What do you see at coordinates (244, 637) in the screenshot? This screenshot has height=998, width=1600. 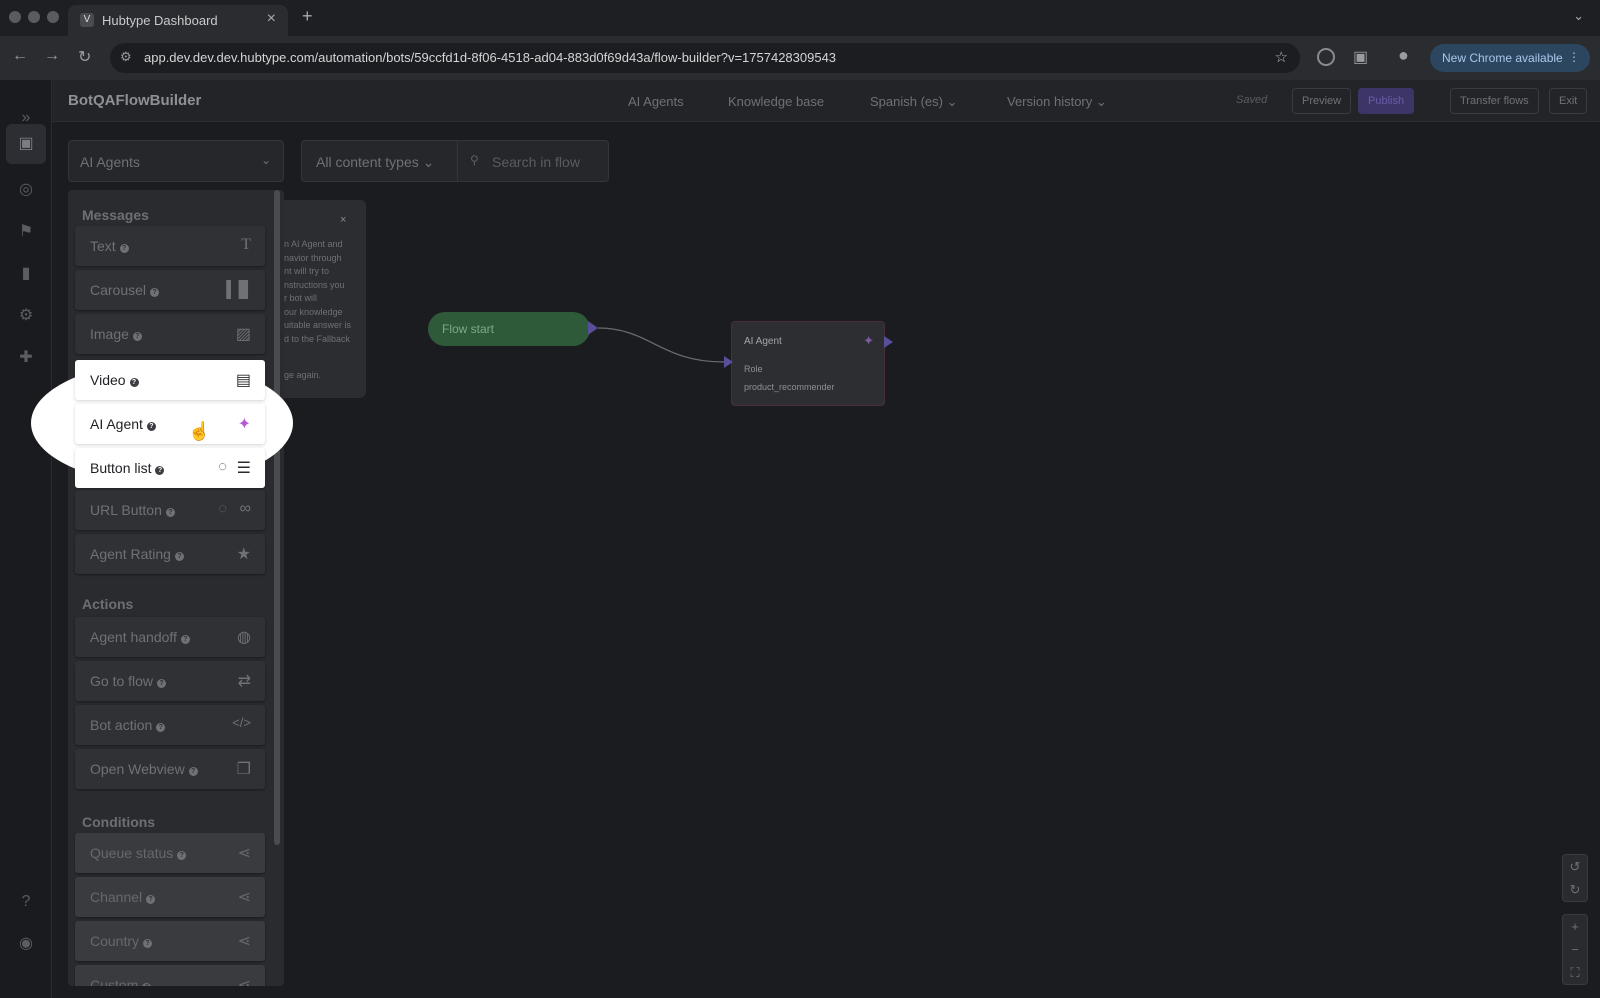 I see `headset-icon: ◍` at bounding box center [244, 637].